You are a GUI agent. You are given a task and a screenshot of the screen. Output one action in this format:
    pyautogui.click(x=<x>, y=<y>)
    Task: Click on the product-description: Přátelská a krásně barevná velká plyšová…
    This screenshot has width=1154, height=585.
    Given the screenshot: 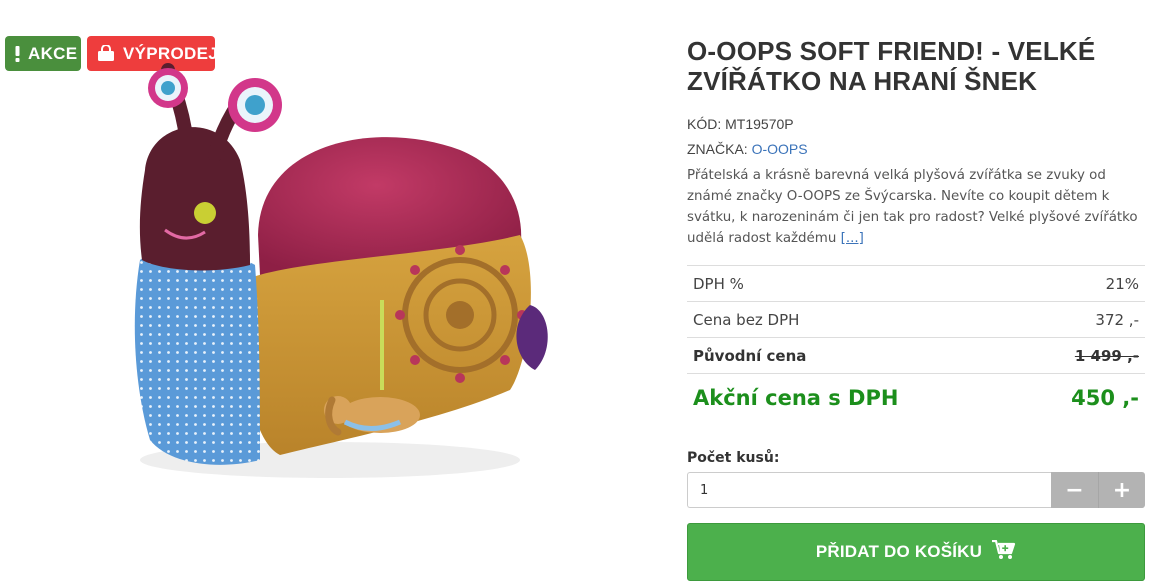 What is the action you would take?
    pyautogui.click(x=916, y=207)
    